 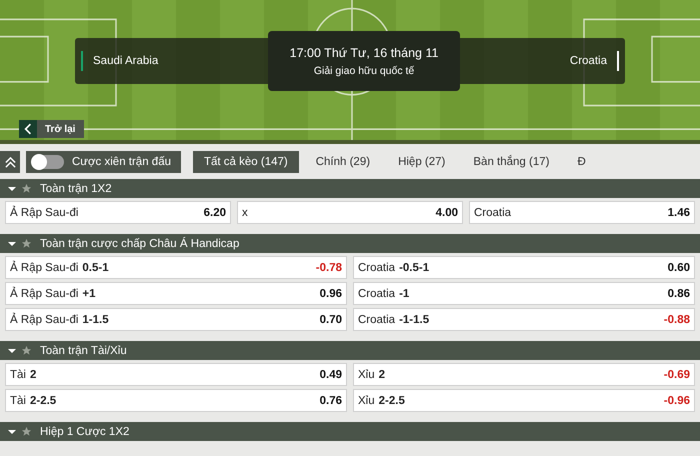 I want to click on double-chevron-up-icon, so click(x=10, y=162).